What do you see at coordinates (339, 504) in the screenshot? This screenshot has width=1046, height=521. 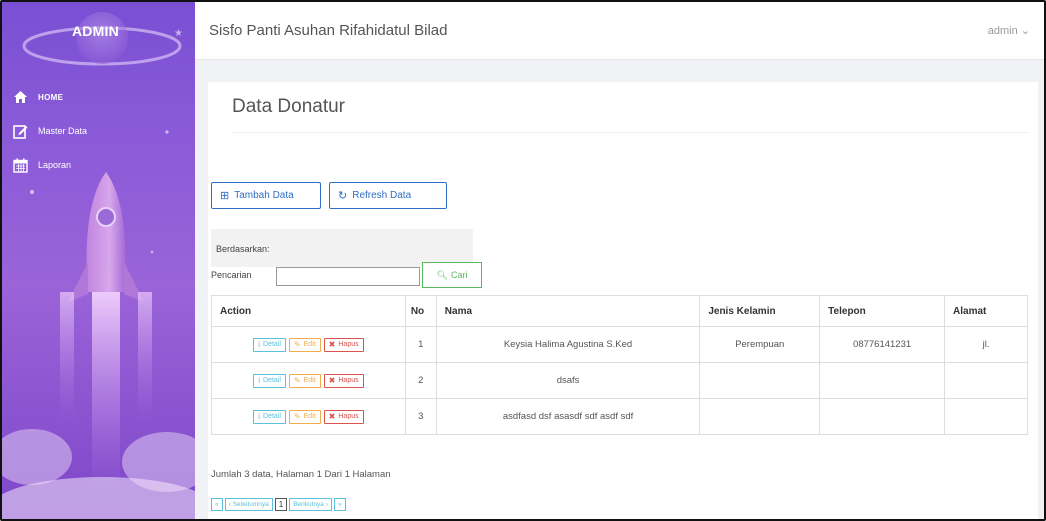 I see `last-page-button: »` at bounding box center [339, 504].